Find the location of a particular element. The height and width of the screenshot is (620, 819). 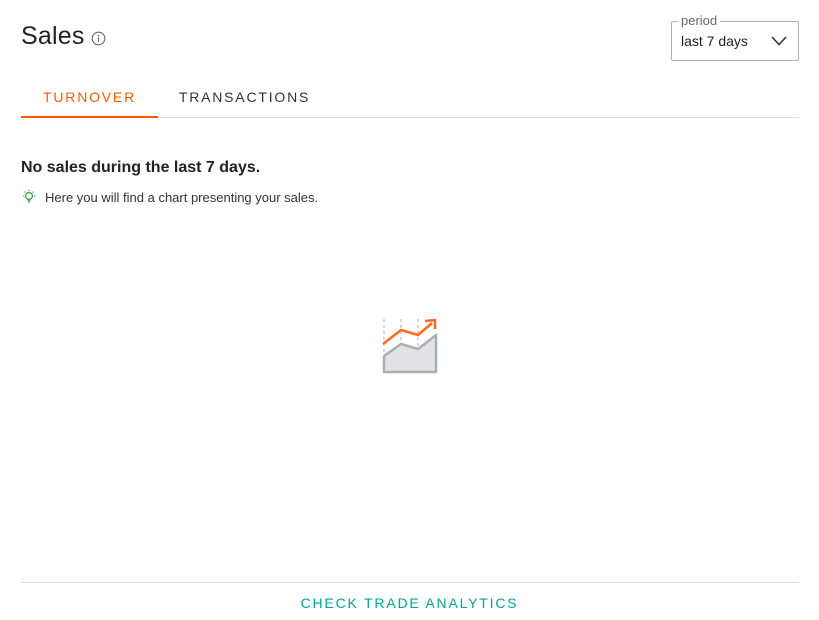

trend-chart-icon is located at coordinates (410, 345).